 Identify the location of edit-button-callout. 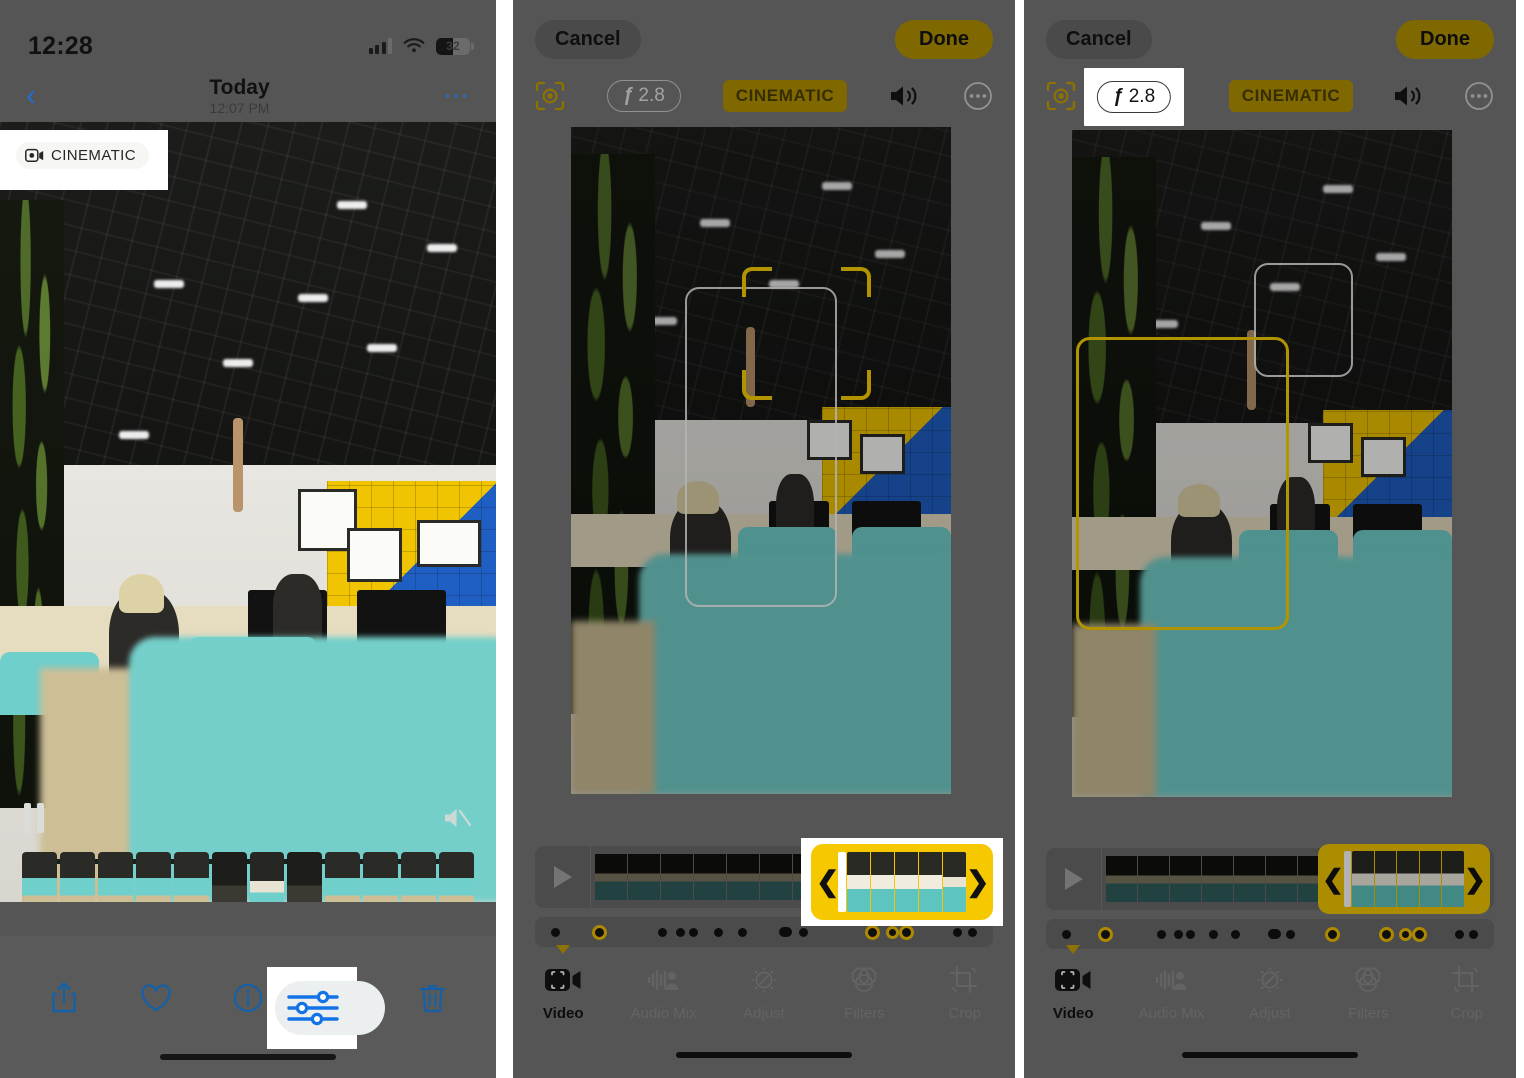
(326, 1008).